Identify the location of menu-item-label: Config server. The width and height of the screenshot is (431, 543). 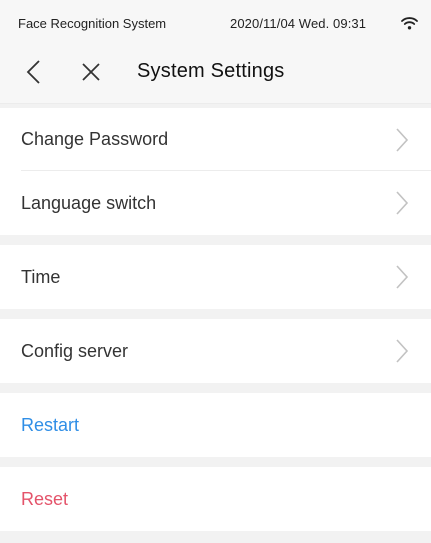
(75, 351).